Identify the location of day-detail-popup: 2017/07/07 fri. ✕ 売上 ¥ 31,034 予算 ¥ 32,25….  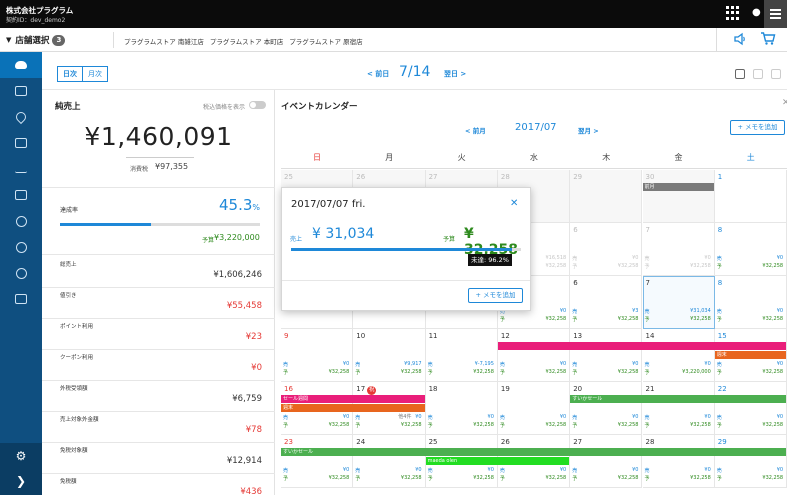
(406, 249).